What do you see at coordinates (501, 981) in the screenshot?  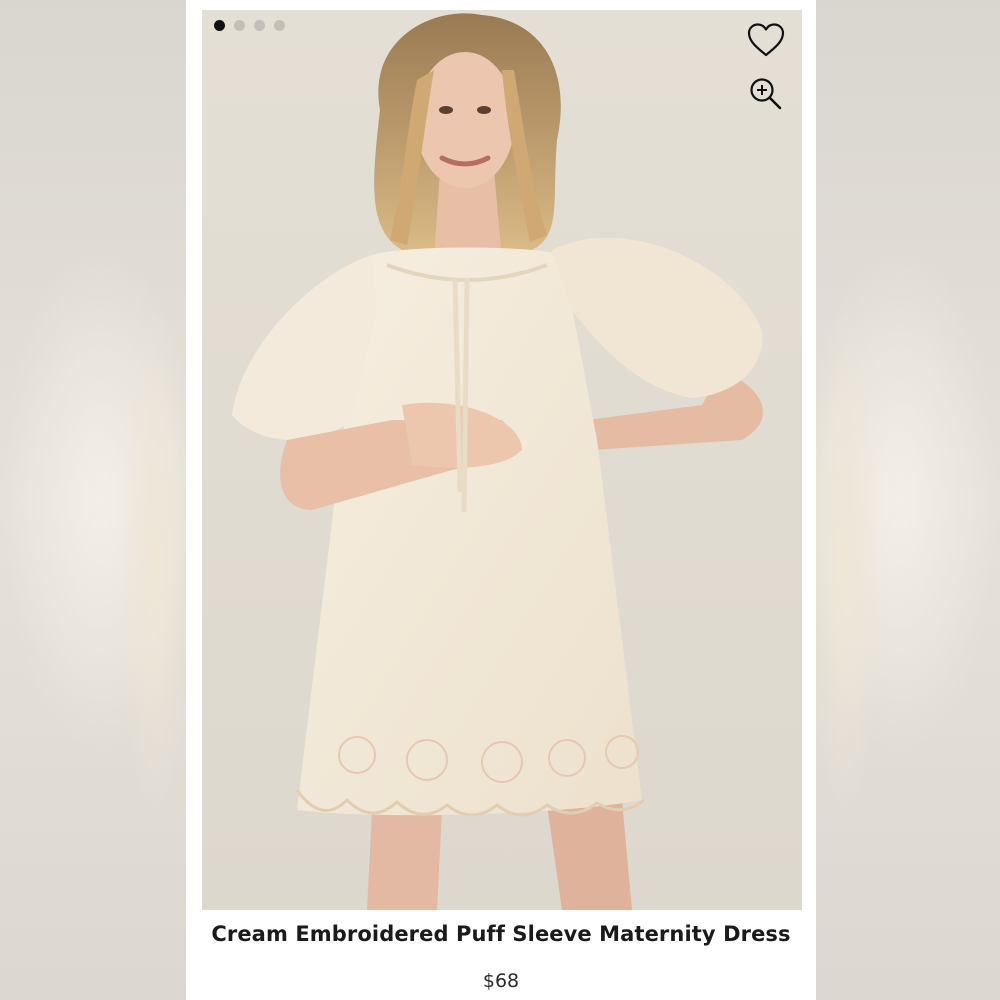 I see `product-price: $68` at bounding box center [501, 981].